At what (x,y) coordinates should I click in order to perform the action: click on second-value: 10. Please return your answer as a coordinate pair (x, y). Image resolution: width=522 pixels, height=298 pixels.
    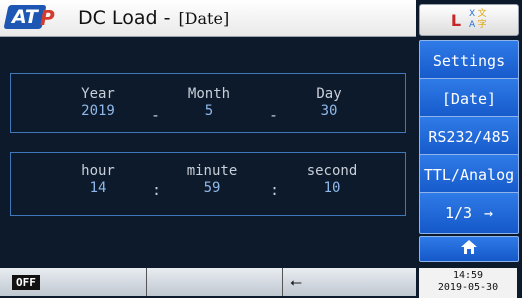
    Looking at the image, I should click on (332, 188).